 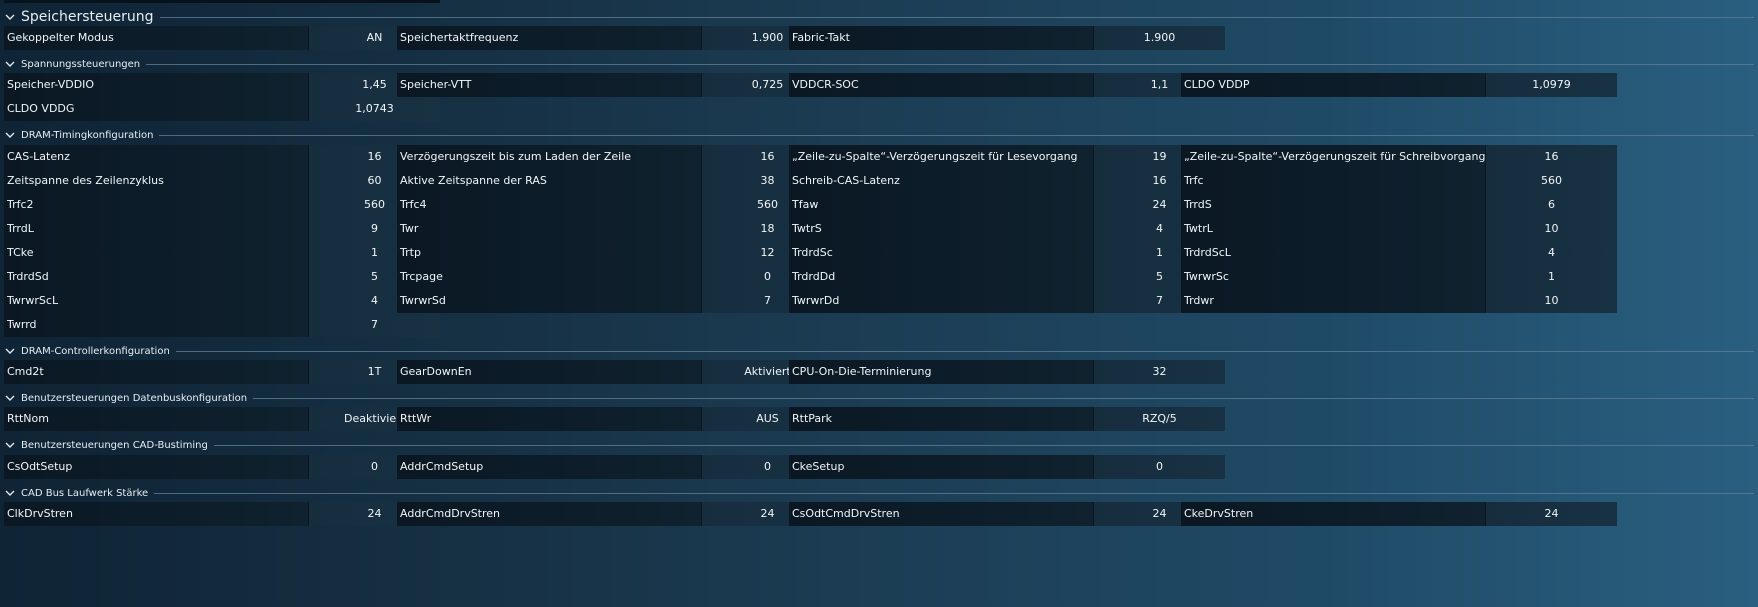 What do you see at coordinates (615, 229) in the screenshot?
I see `setting-twr: Twr 18` at bounding box center [615, 229].